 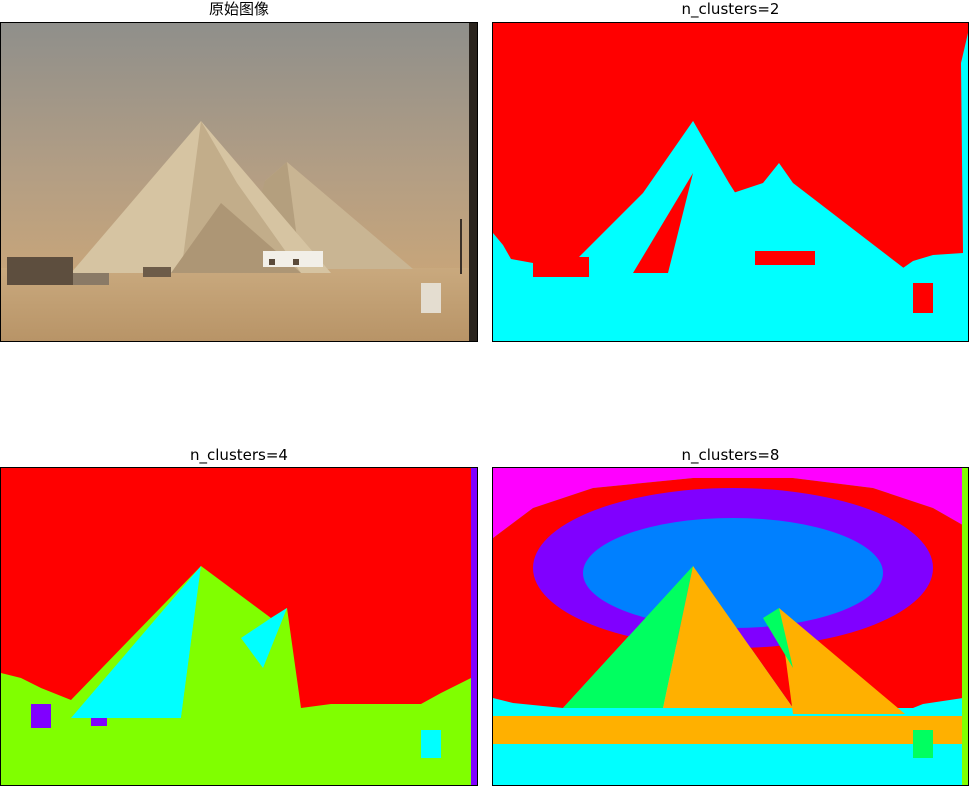 I want to click on cluster-region-blue, so click(x=733, y=573).